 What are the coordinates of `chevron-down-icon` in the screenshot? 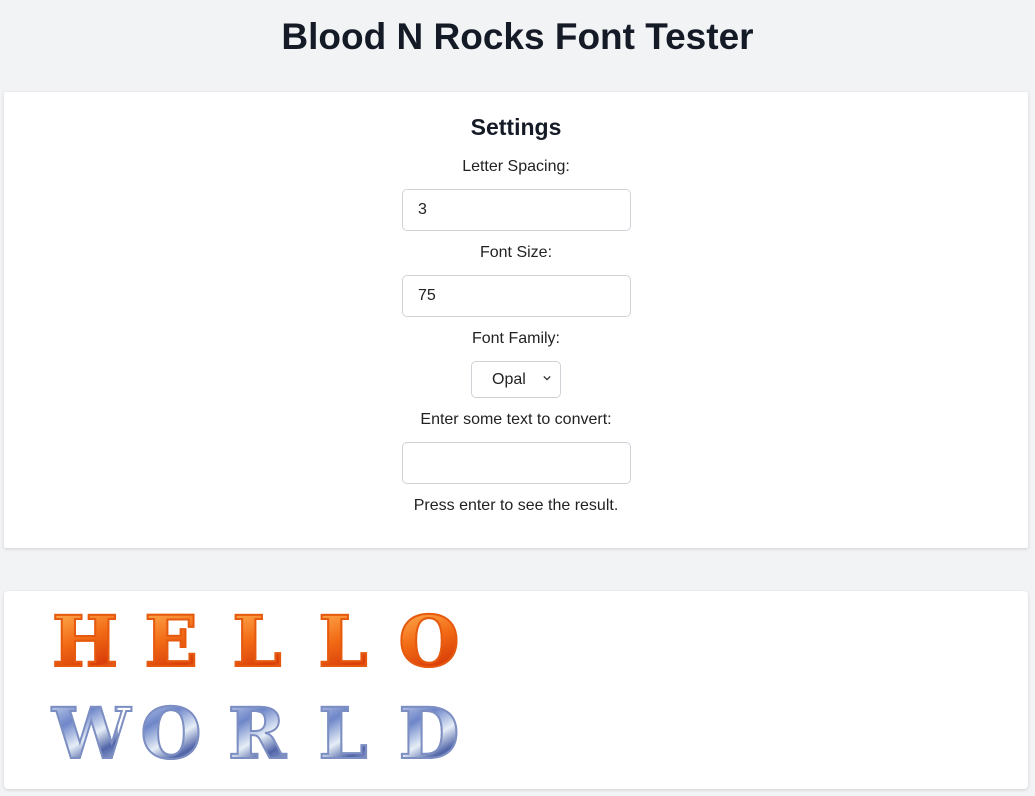 It's located at (547, 378).